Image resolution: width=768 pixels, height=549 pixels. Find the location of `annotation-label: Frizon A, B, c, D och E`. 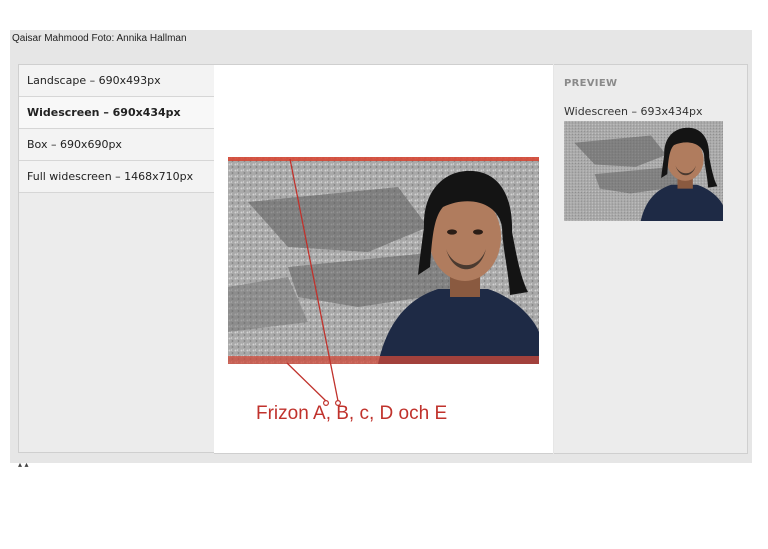

annotation-label: Frizon A, B, c, D och E is located at coordinates (352, 413).